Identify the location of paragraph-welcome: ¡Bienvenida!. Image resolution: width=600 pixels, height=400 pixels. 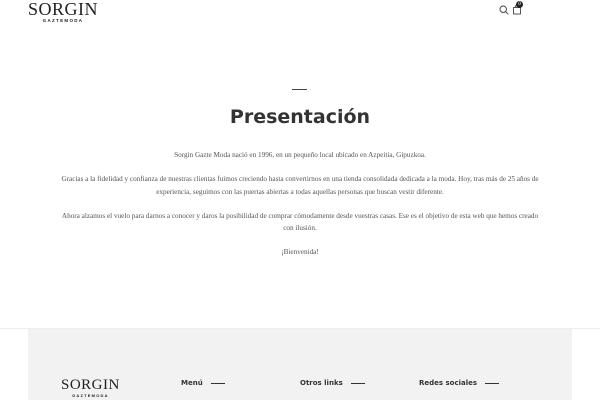
(300, 252).